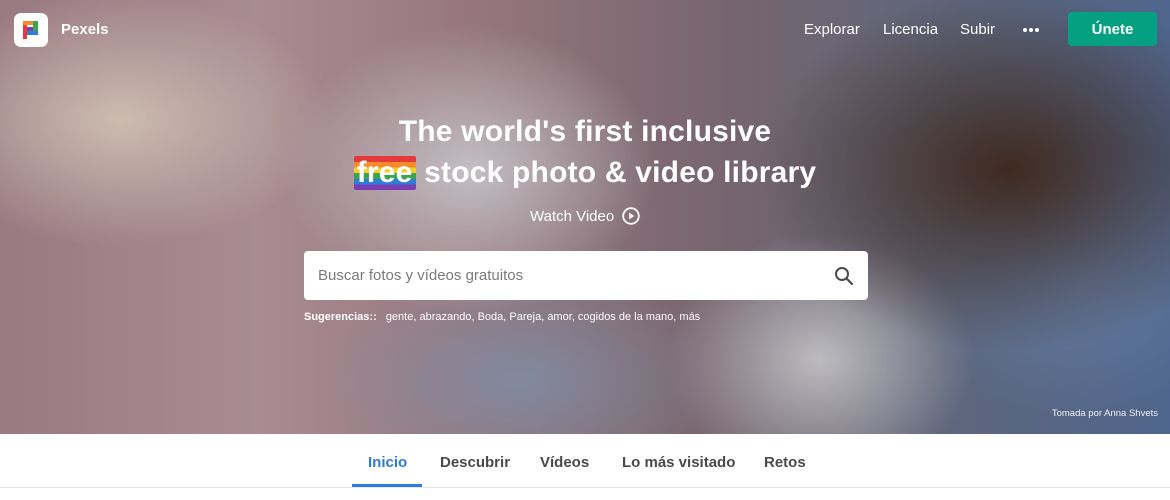  Describe the element at coordinates (446, 317) in the screenshot. I see `suggestion-item: abrazando,` at that location.